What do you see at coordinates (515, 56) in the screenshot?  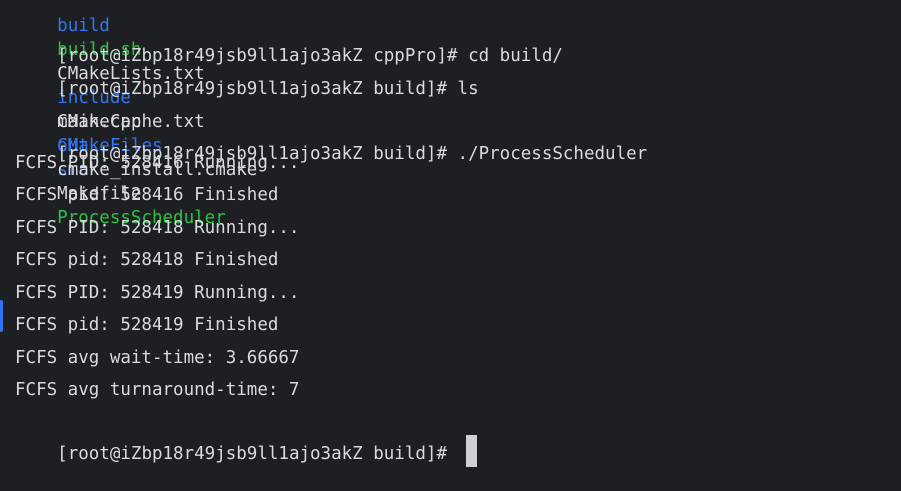 I see `shell-command: cd build/` at bounding box center [515, 56].